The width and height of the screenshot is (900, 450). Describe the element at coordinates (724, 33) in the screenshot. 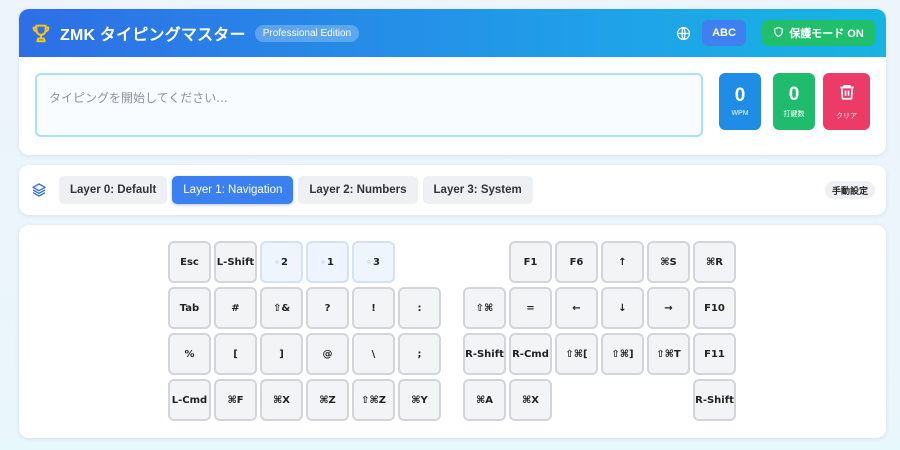

I see `input-mode-button: ABC` at that location.